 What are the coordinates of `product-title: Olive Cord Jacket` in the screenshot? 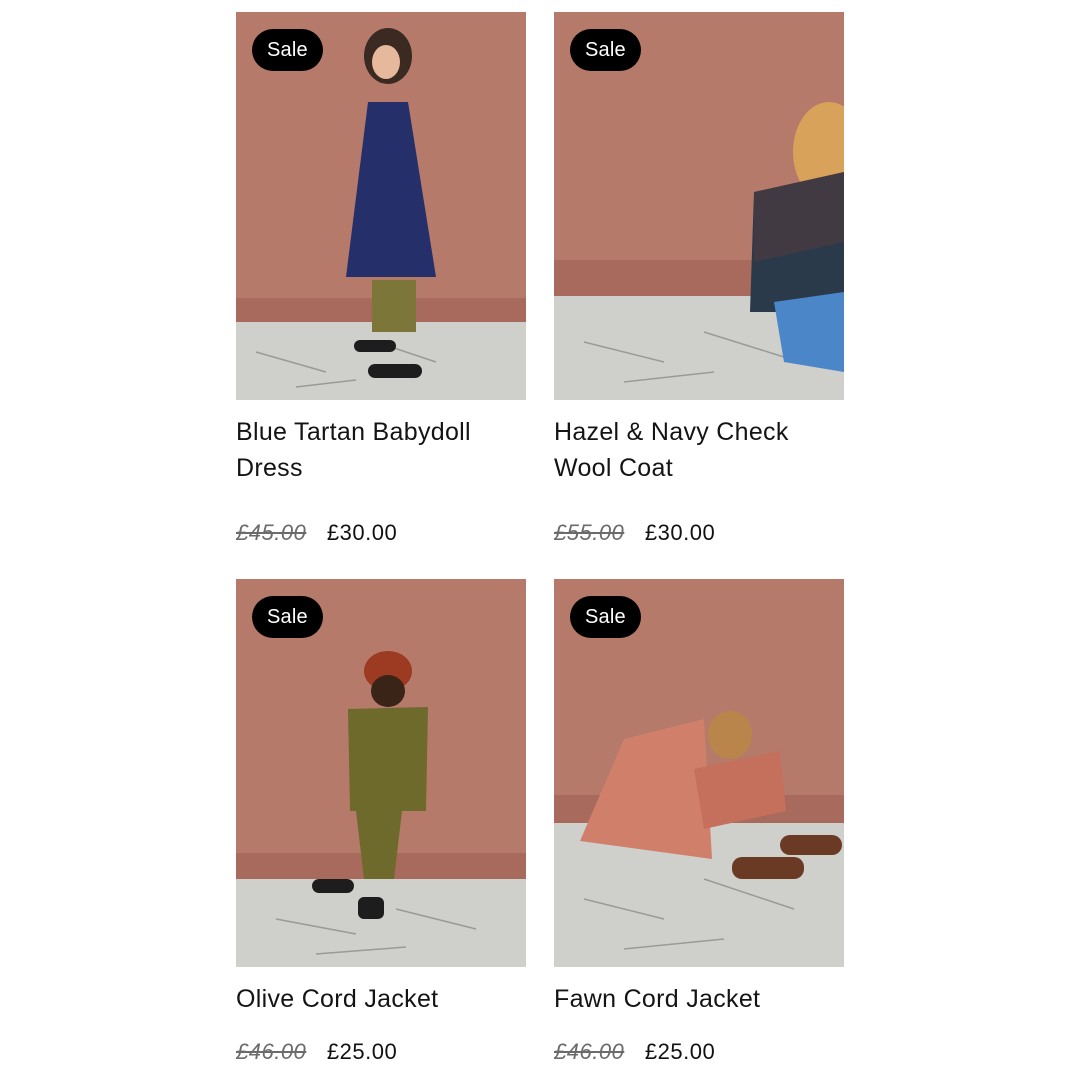 It's located at (381, 999).